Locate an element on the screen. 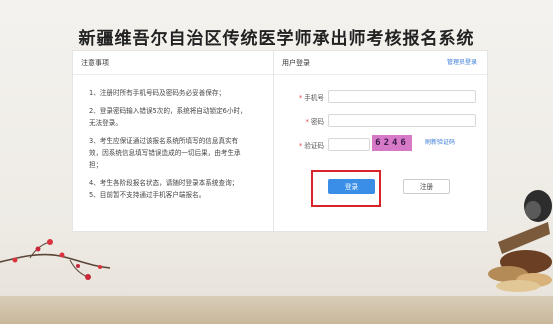 The width and height of the screenshot is (553, 324). herbal-medicine-decoration is located at coordinates (520, 241).